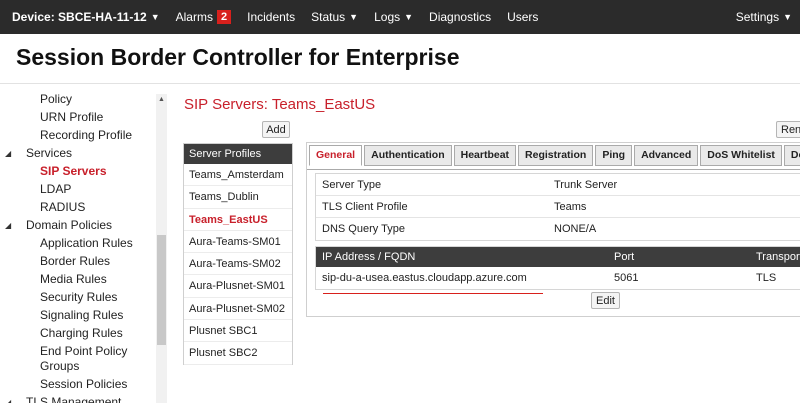  What do you see at coordinates (75, 261) in the screenshot?
I see `nav-item-border-rules: Border Rules` at bounding box center [75, 261].